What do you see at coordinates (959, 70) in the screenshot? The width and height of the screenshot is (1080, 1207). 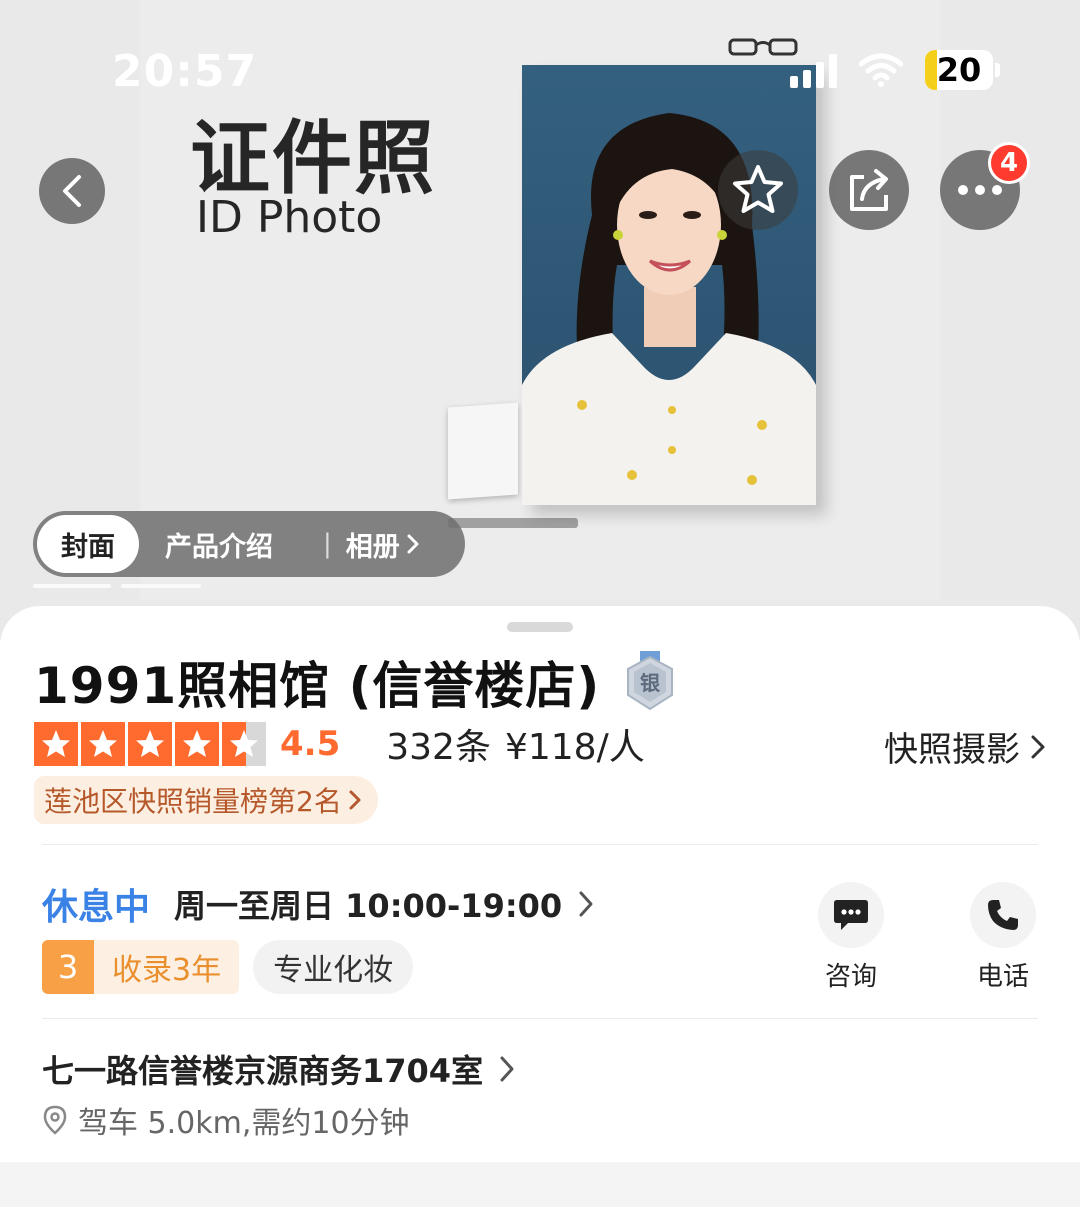 I see `battery-level: 20` at bounding box center [959, 70].